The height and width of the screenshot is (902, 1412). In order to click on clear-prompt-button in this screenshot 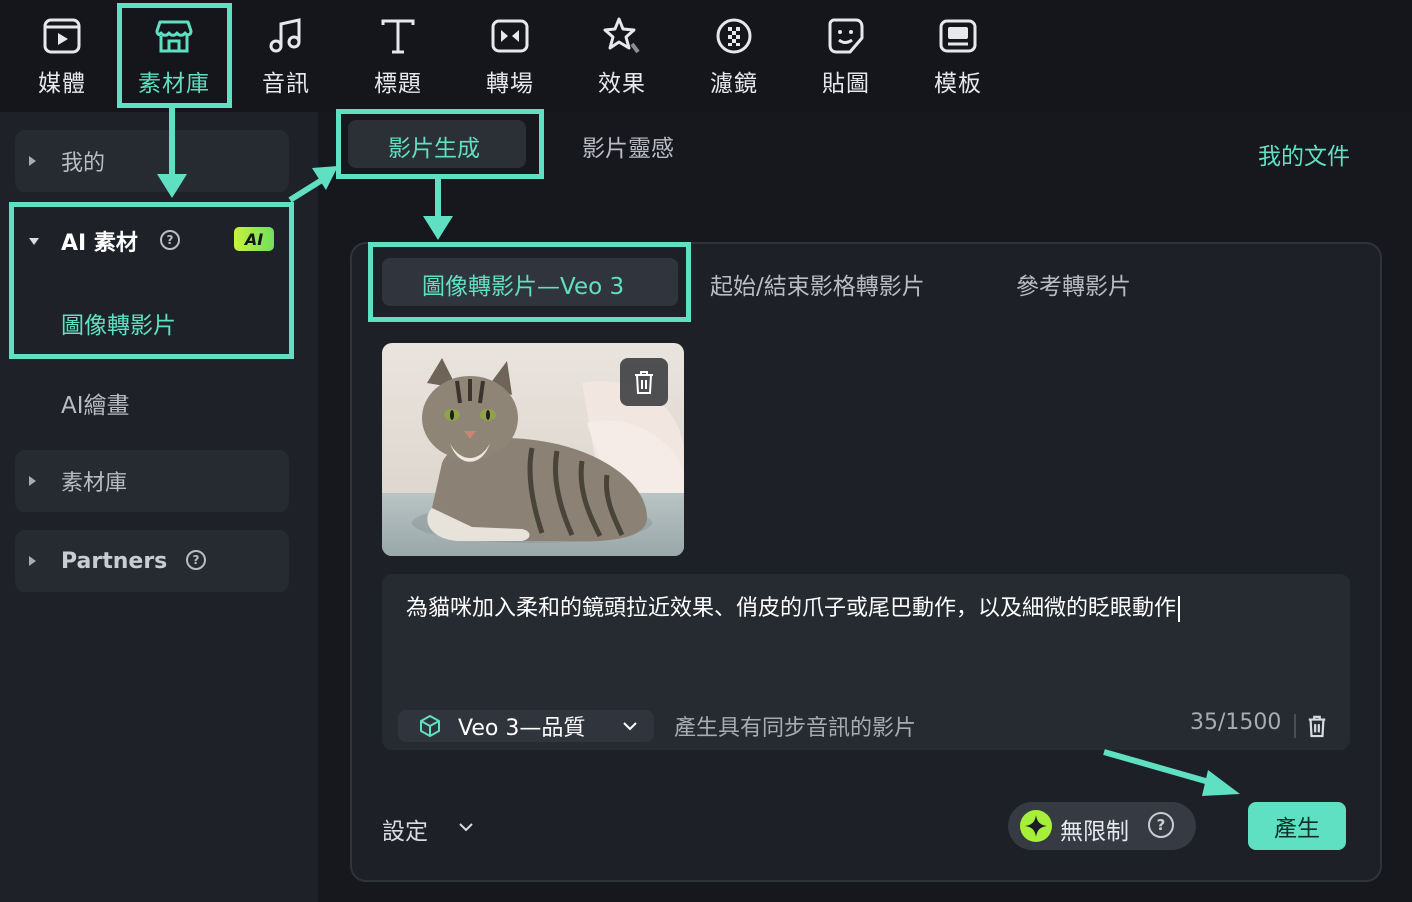, I will do `click(1317, 728)`.